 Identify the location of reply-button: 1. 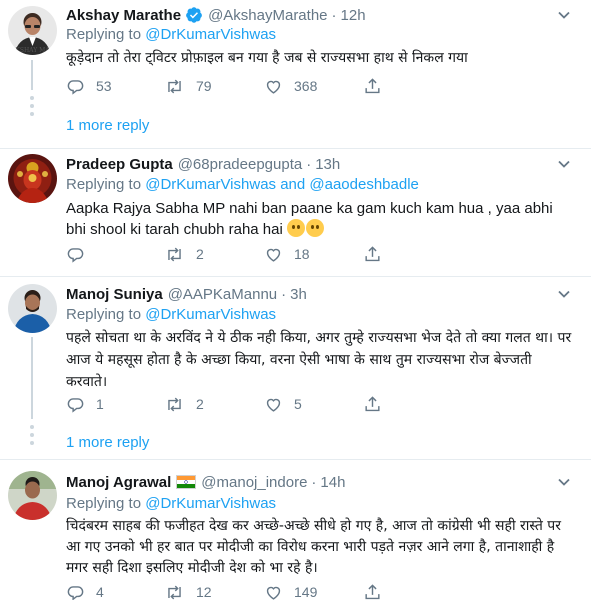
(85, 404).